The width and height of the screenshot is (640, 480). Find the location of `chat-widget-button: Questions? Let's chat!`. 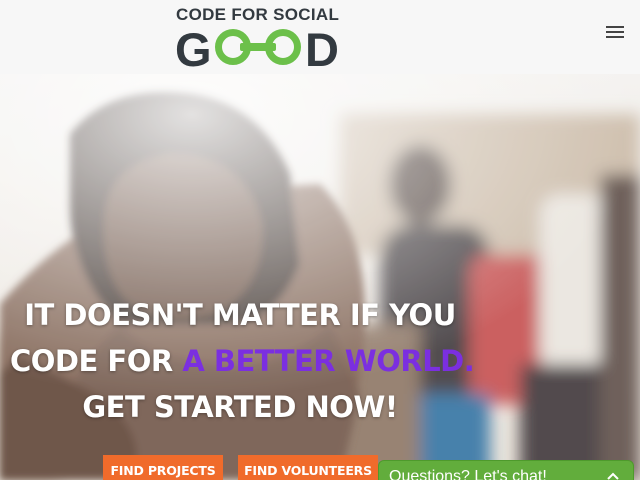

chat-widget-button: Questions? Let's chat! is located at coordinates (506, 470).